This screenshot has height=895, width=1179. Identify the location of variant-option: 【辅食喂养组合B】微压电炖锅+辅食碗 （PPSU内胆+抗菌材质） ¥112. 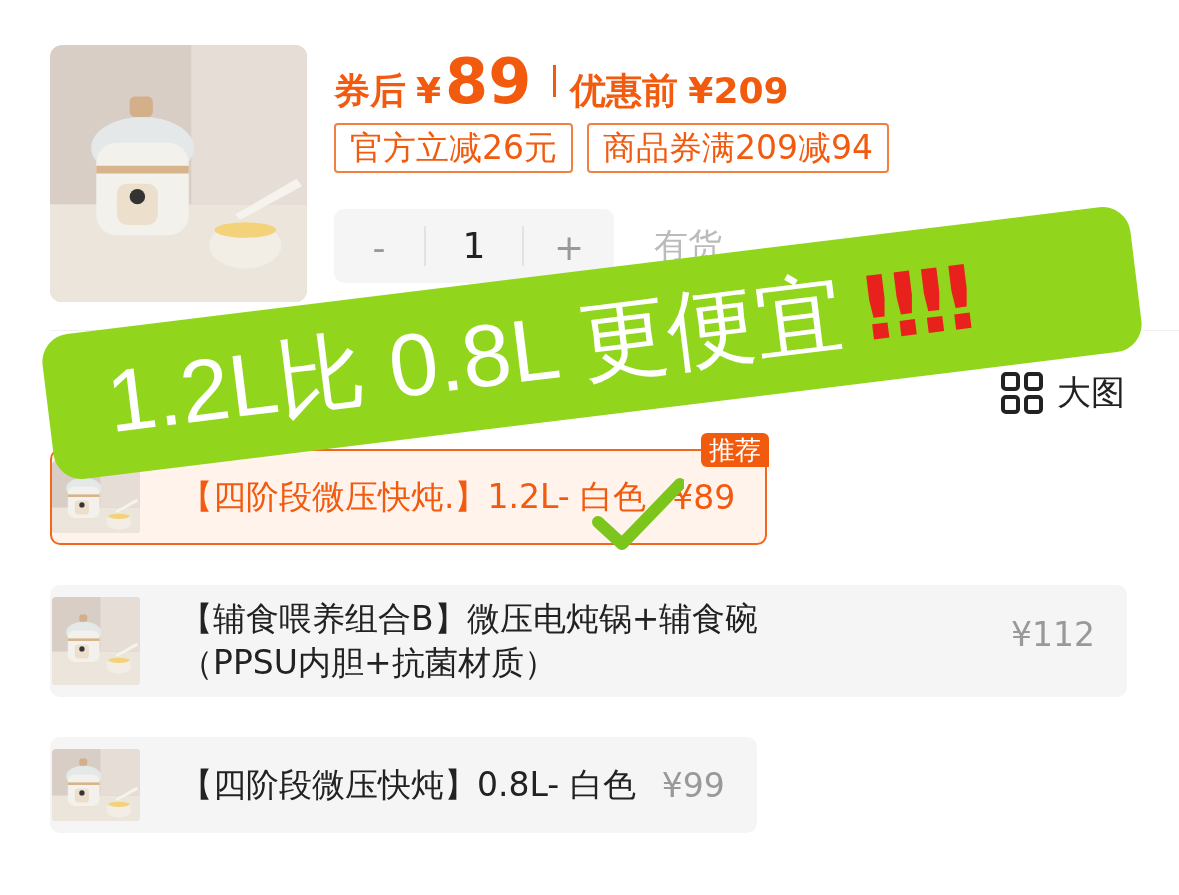
(588, 641).